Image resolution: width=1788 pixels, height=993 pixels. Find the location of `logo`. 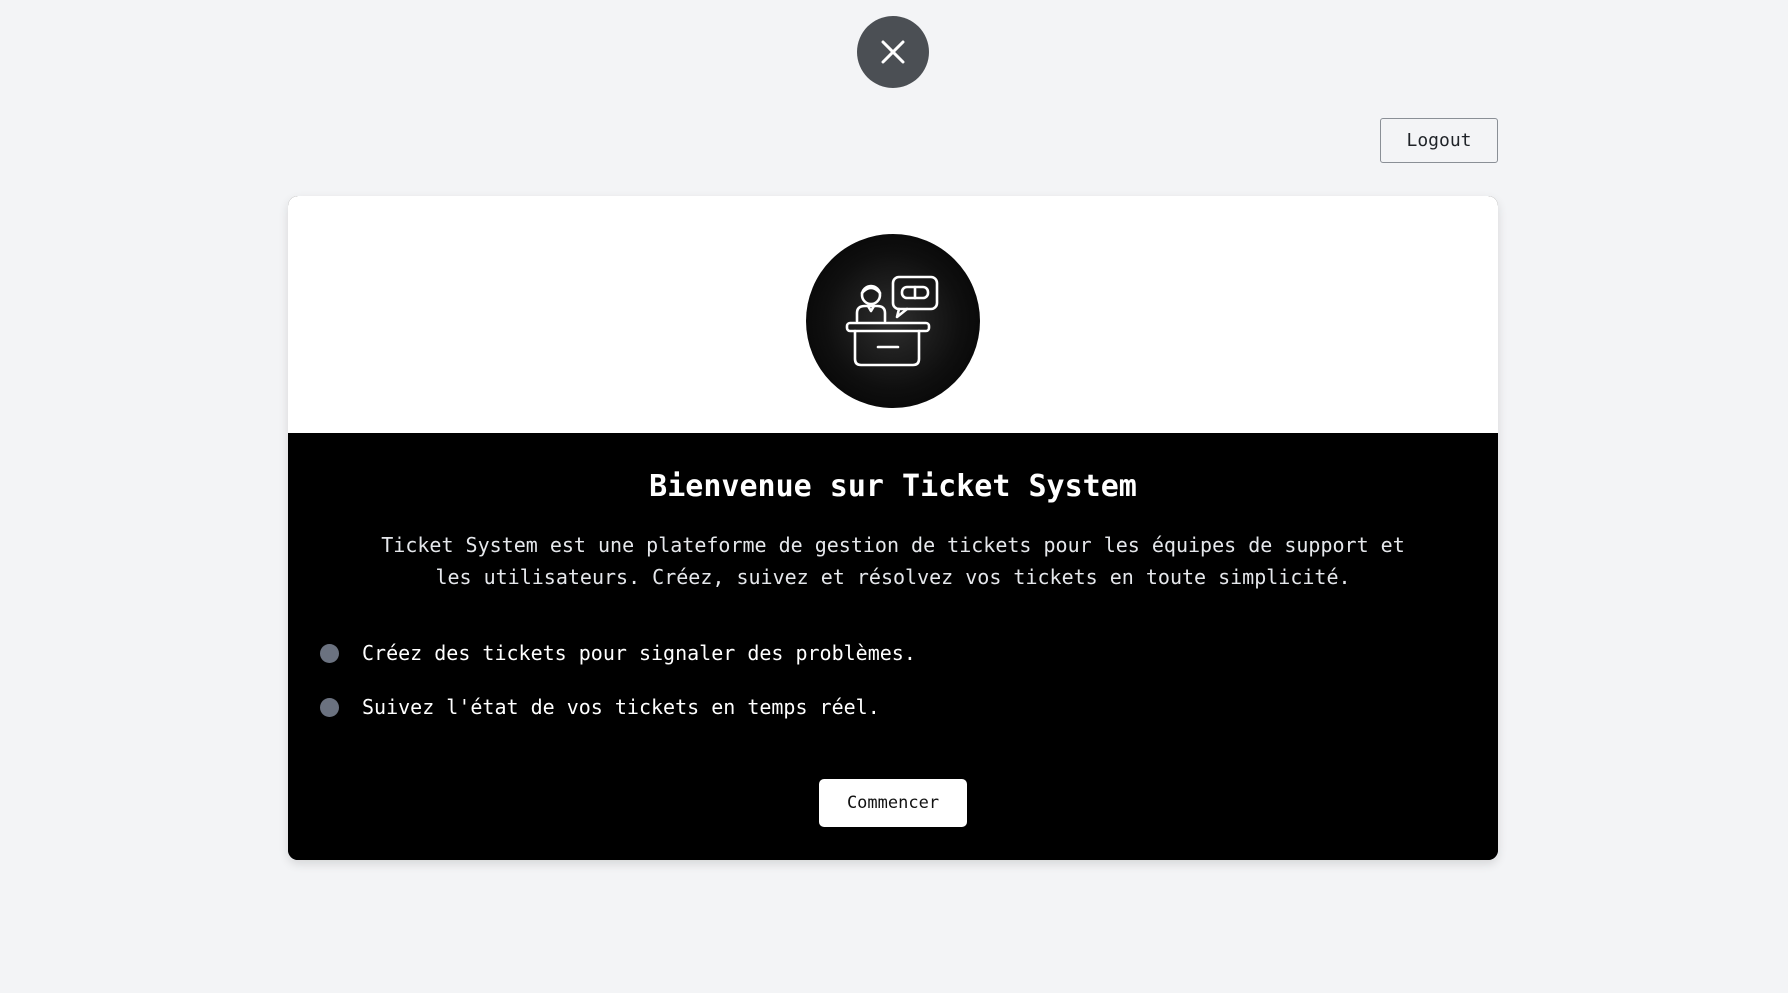

logo is located at coordinates (893, 320).